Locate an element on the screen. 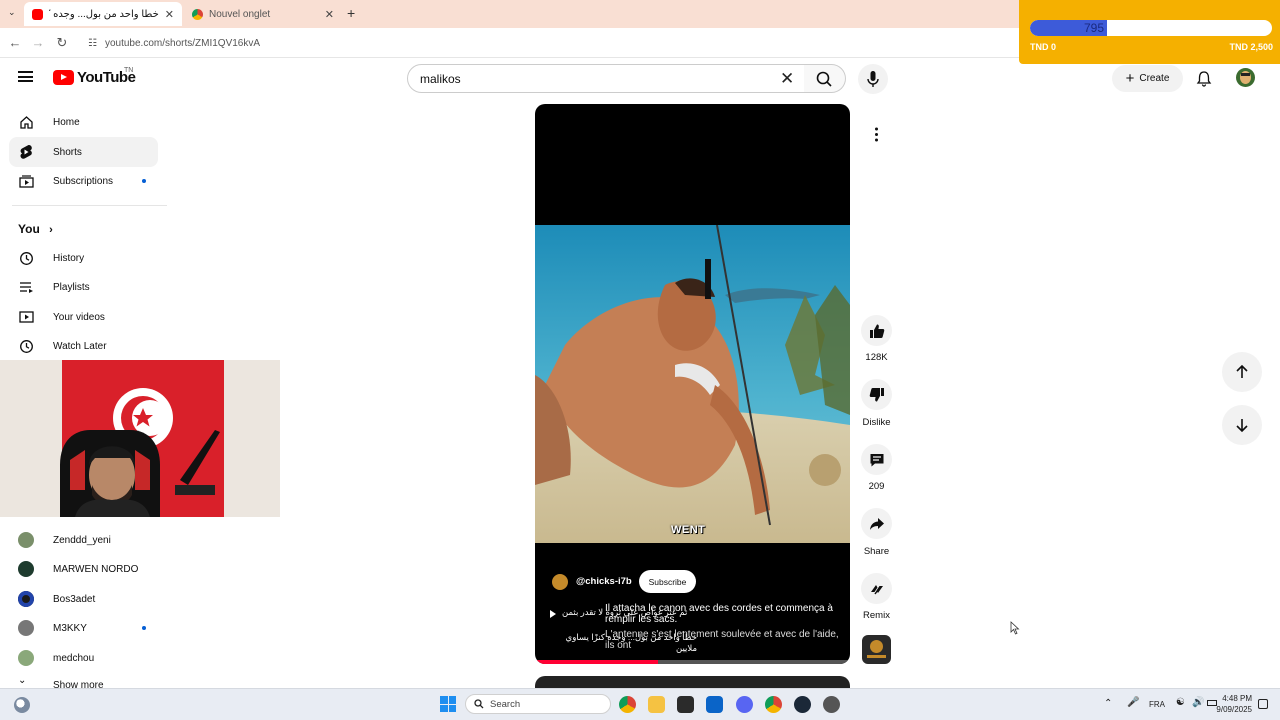  sidebar-item-your-videos: Your videos is located at coordinates (83, 317).